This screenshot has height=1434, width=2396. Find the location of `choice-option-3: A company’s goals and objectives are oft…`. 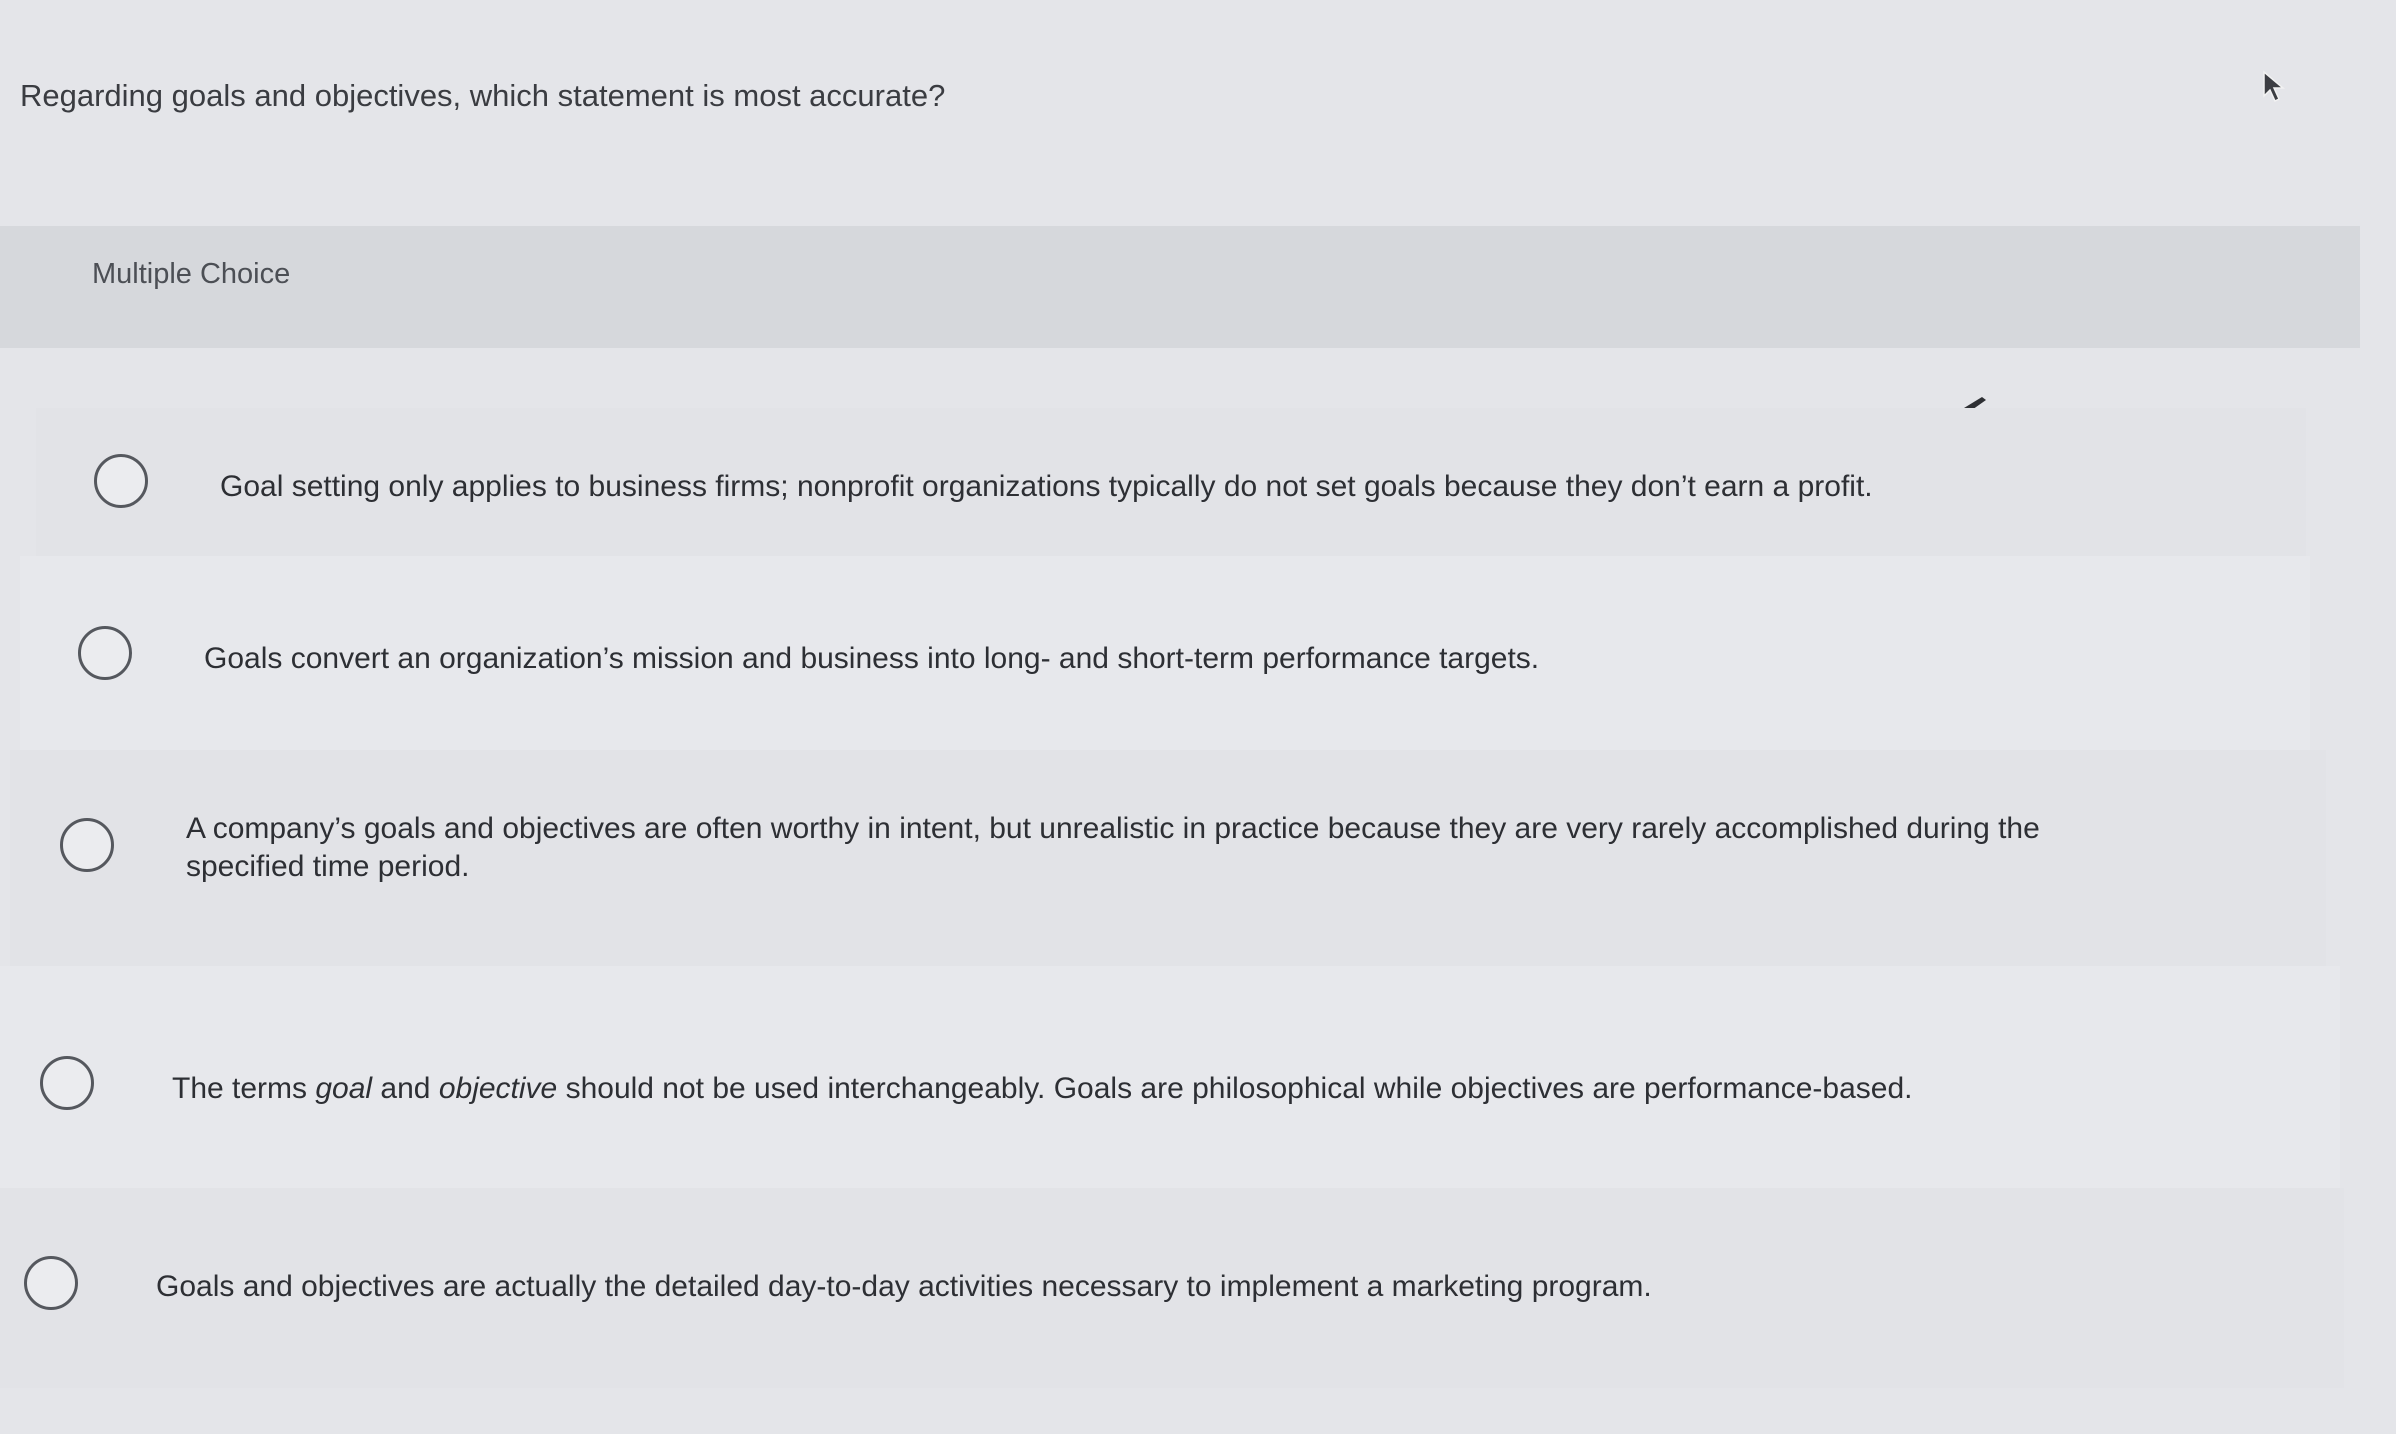

choice-option-3: A company’s goals and objectives are oft… is located at coordinates (1168, 858).